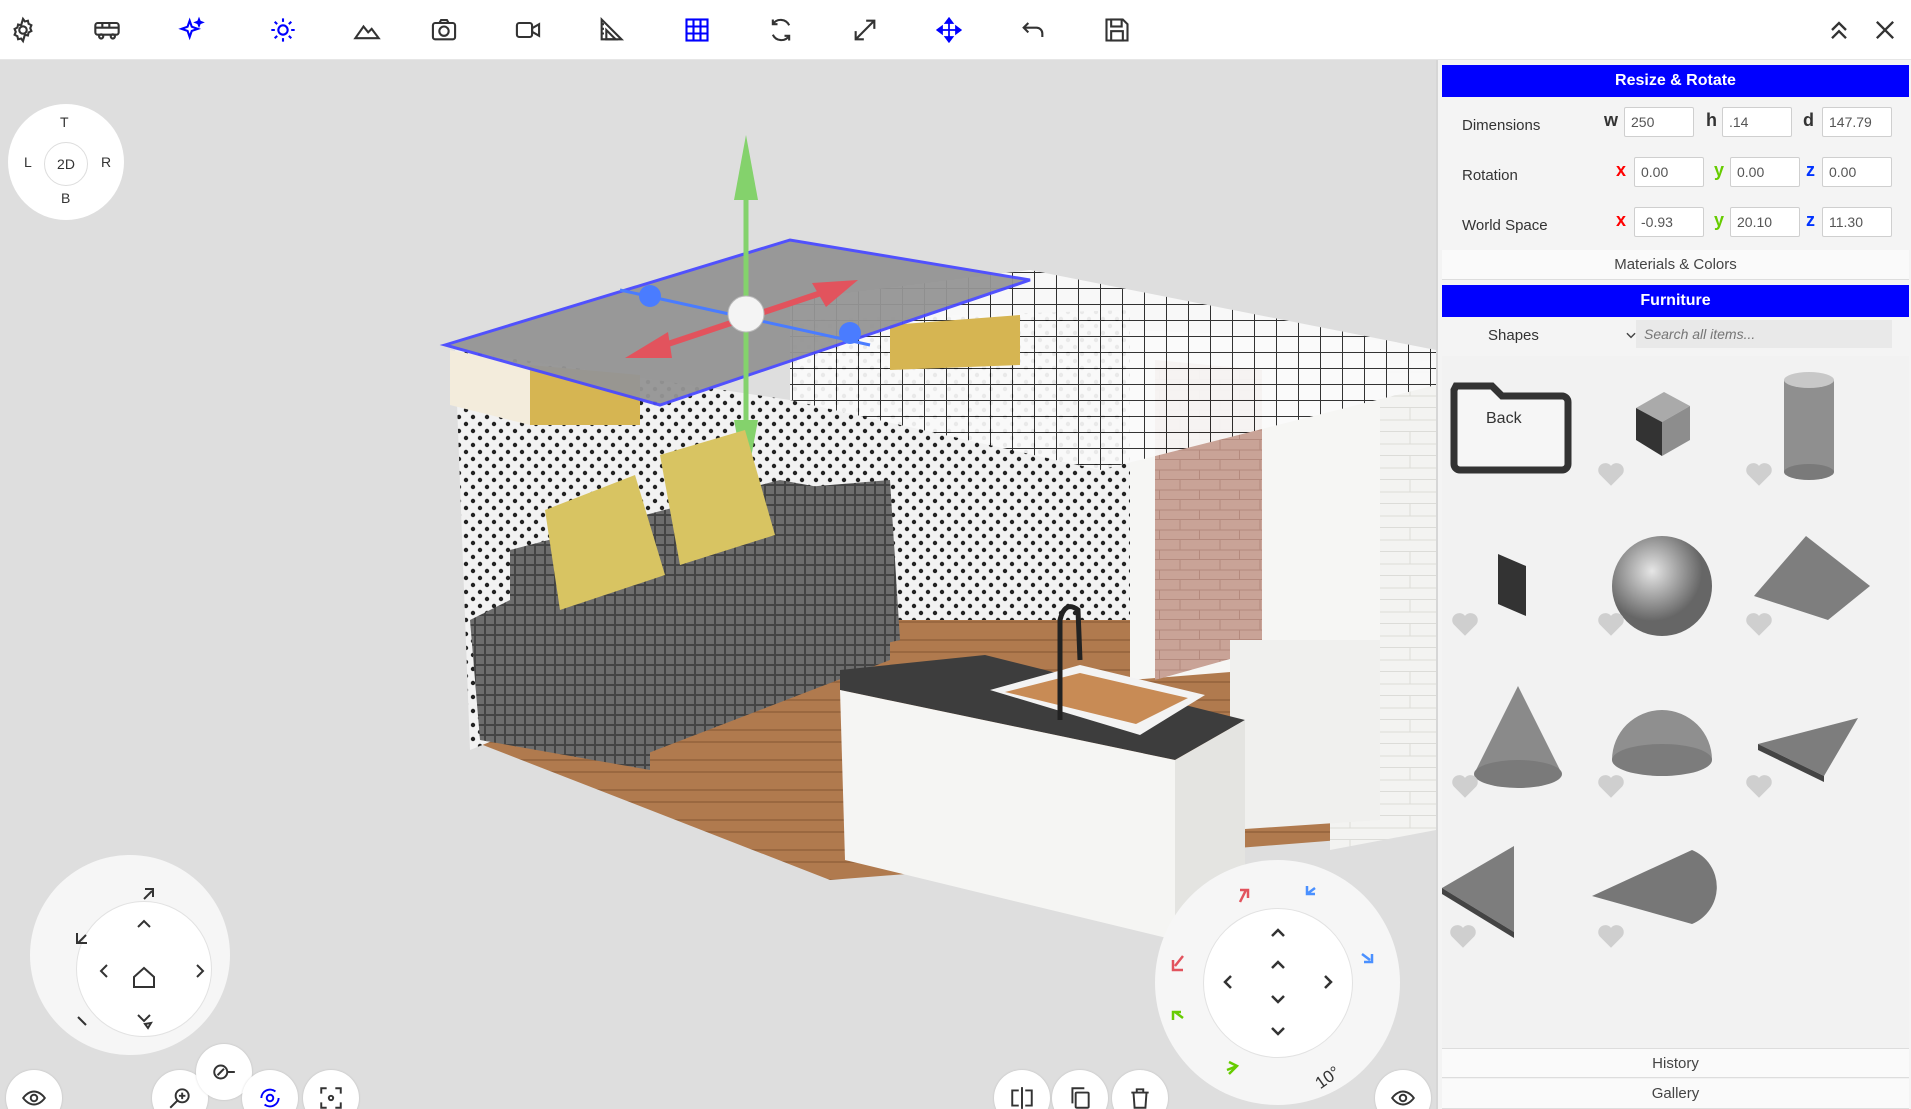  I want to click on mountain-icon, so click(367, 30).